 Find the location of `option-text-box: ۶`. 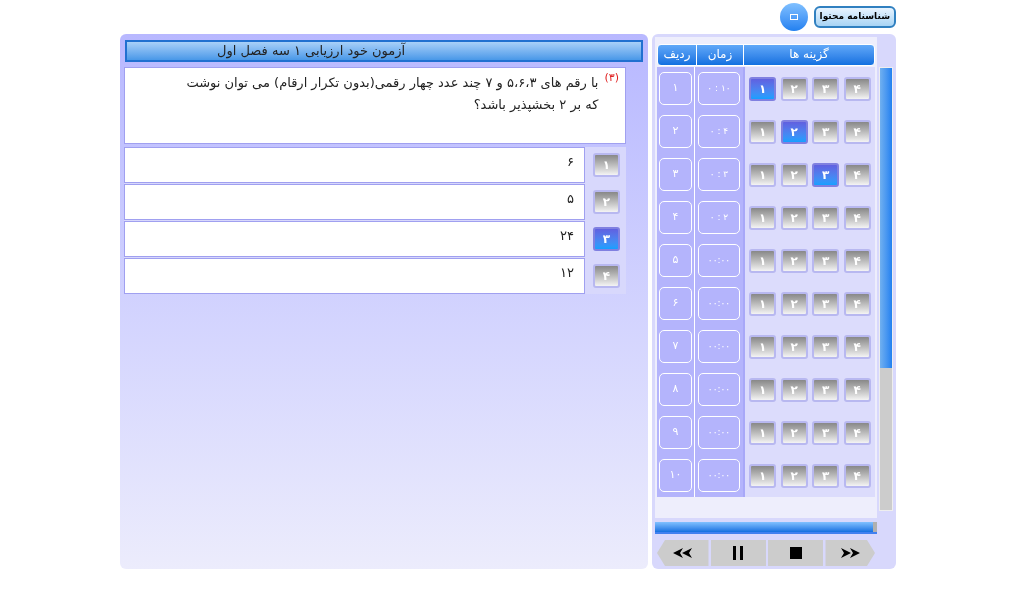

option-text-box: ۶ is located at coordinates (354, 165).